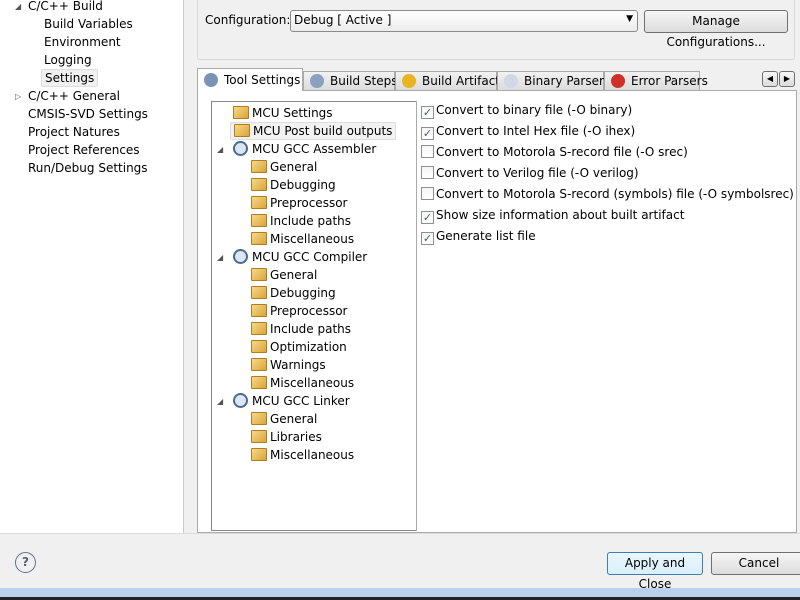  I want to click on sidebar-item: C/C++ Build, so click(65, 7).